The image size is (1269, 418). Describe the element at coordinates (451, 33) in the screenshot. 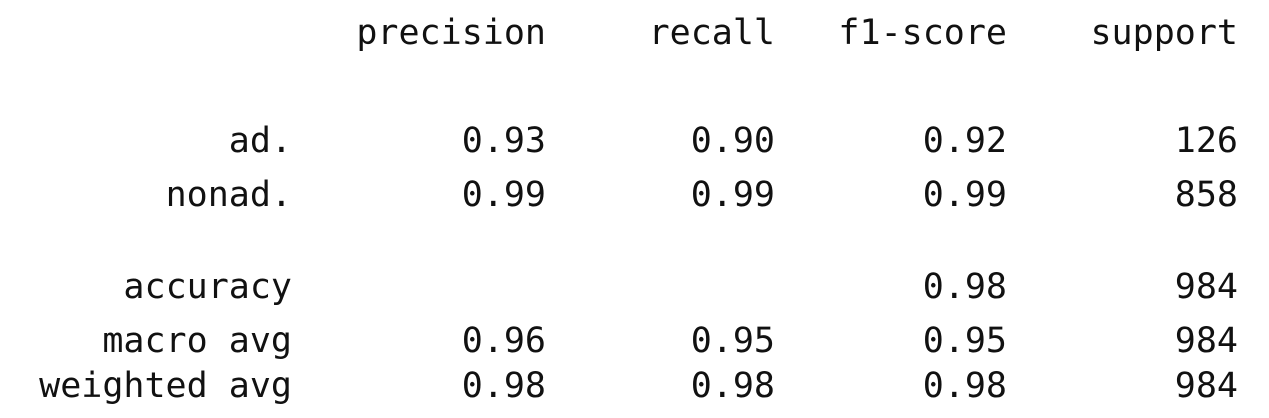

I see `header-precision: precision` at that location.